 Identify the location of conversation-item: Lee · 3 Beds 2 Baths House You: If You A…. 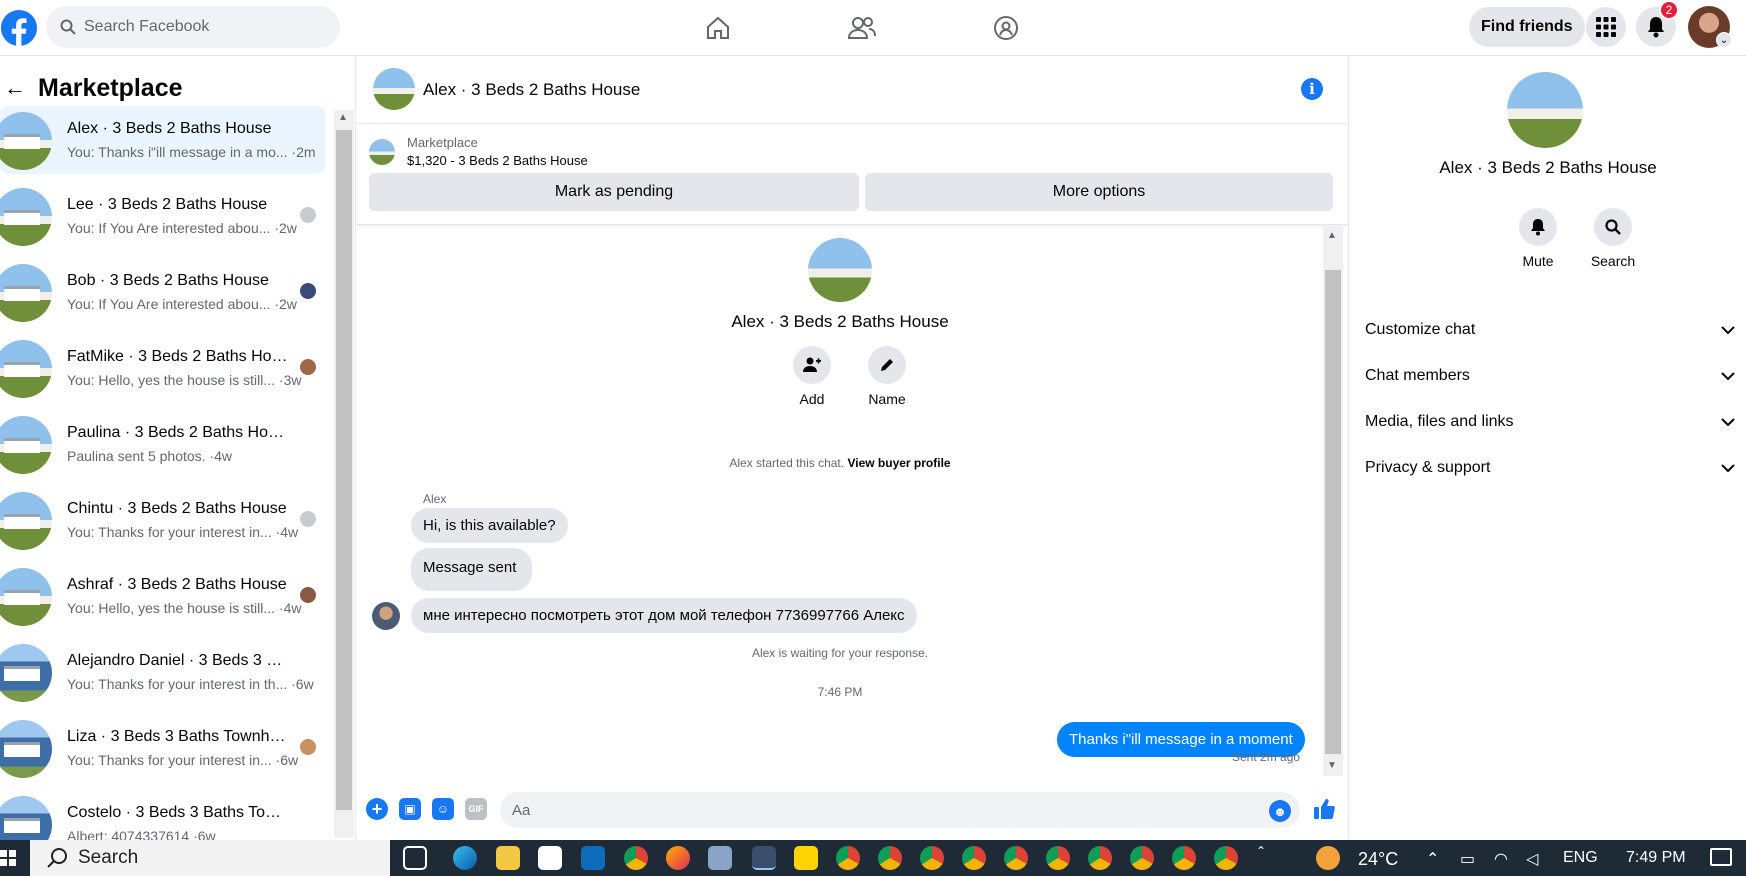
(162, 216).